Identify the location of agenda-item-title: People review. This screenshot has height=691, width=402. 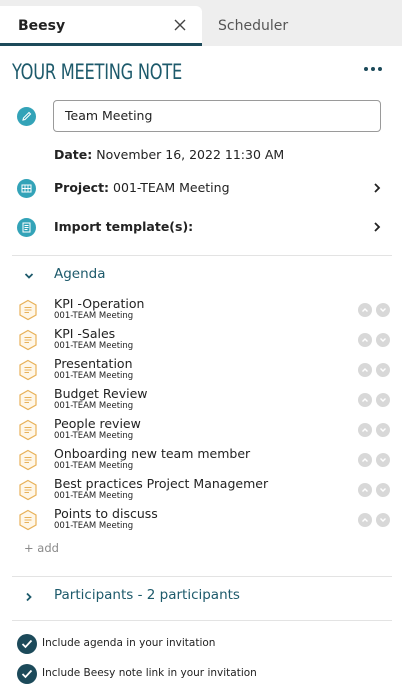
(97, 423).